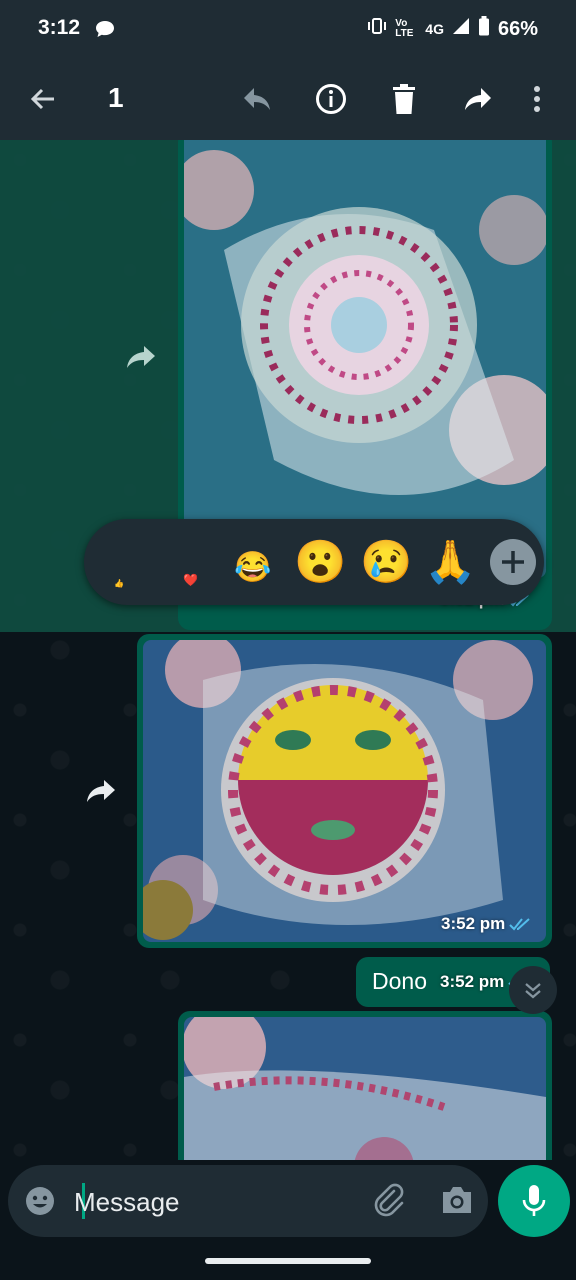  Describe the element at coordinates (105, 31) in the screenshot. I see `chat-notification-icon` at that location.